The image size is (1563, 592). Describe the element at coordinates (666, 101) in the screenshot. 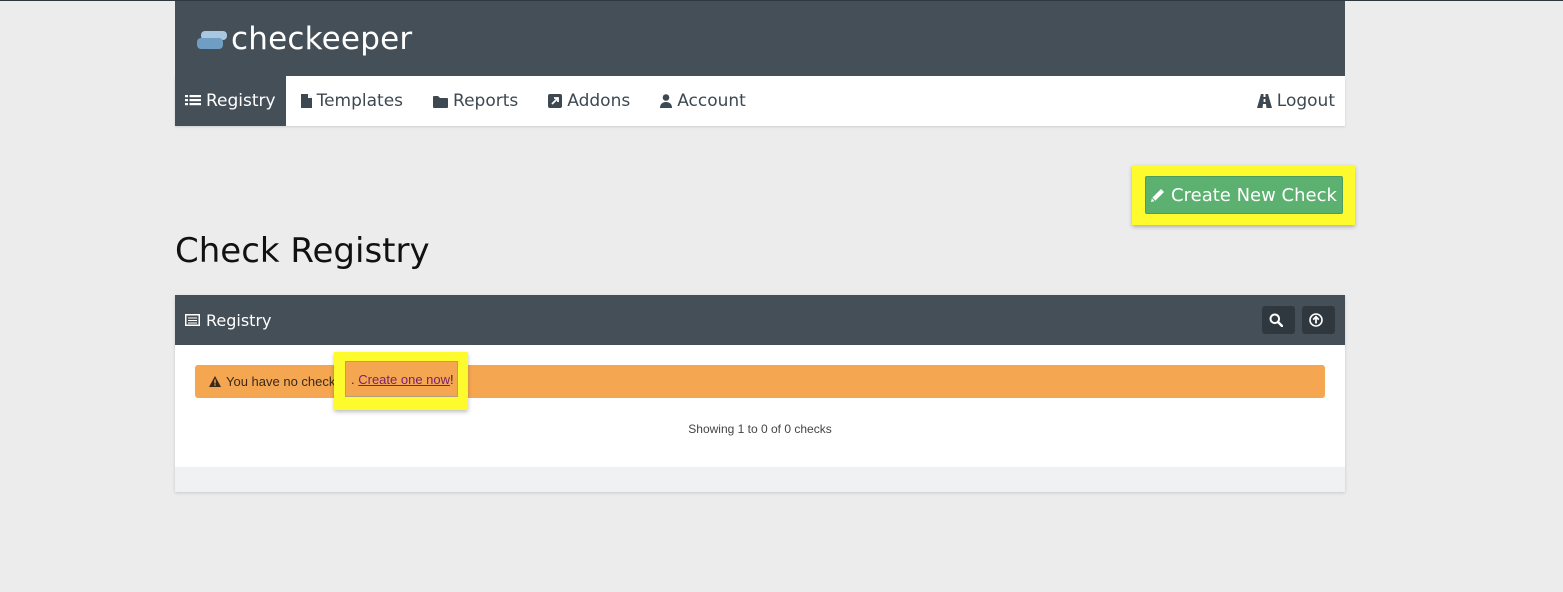

I see `user-icon` at that location.